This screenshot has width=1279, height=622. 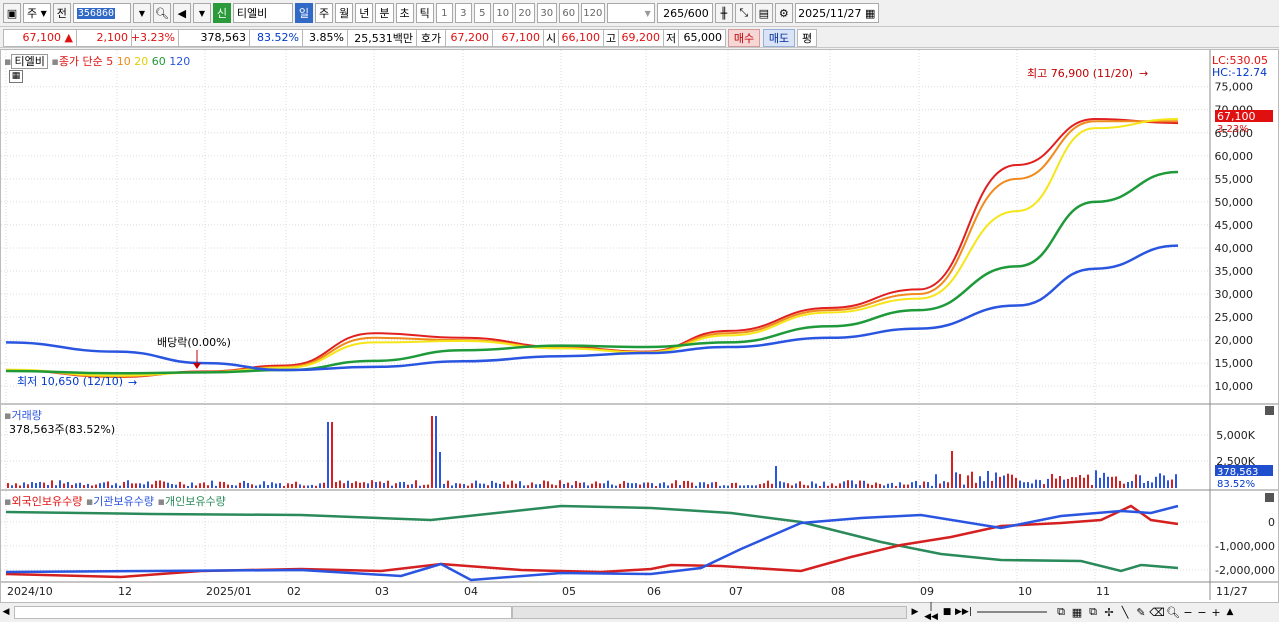 I want to click on ma-120: 120, so click(x=180, y=61).